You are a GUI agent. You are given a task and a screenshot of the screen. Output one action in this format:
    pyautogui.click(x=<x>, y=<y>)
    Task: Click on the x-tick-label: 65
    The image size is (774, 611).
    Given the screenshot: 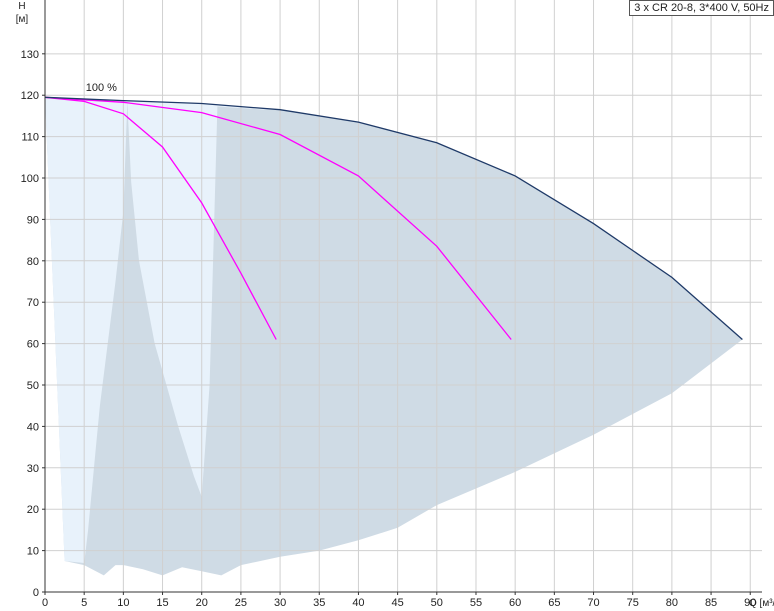 What is the action you would take?
    pyautogui.click(x=554, y=603)
    